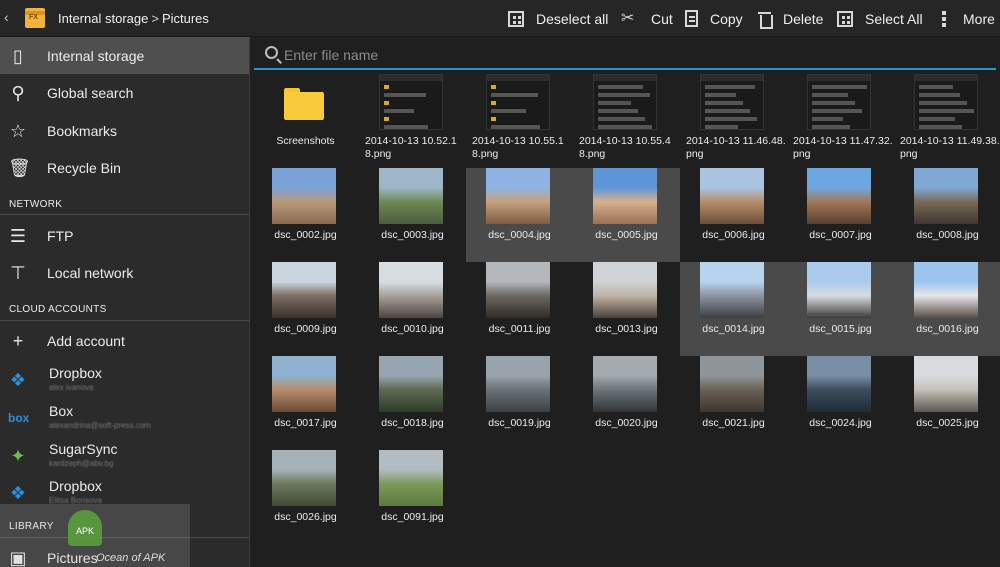 The width and height of the screenshot is (1000, 567). What do you see at coordinates (412, 235) in the screenshot?
I see `file-name-label: dsc_0003.jpg` at bounding box center [412, 235].